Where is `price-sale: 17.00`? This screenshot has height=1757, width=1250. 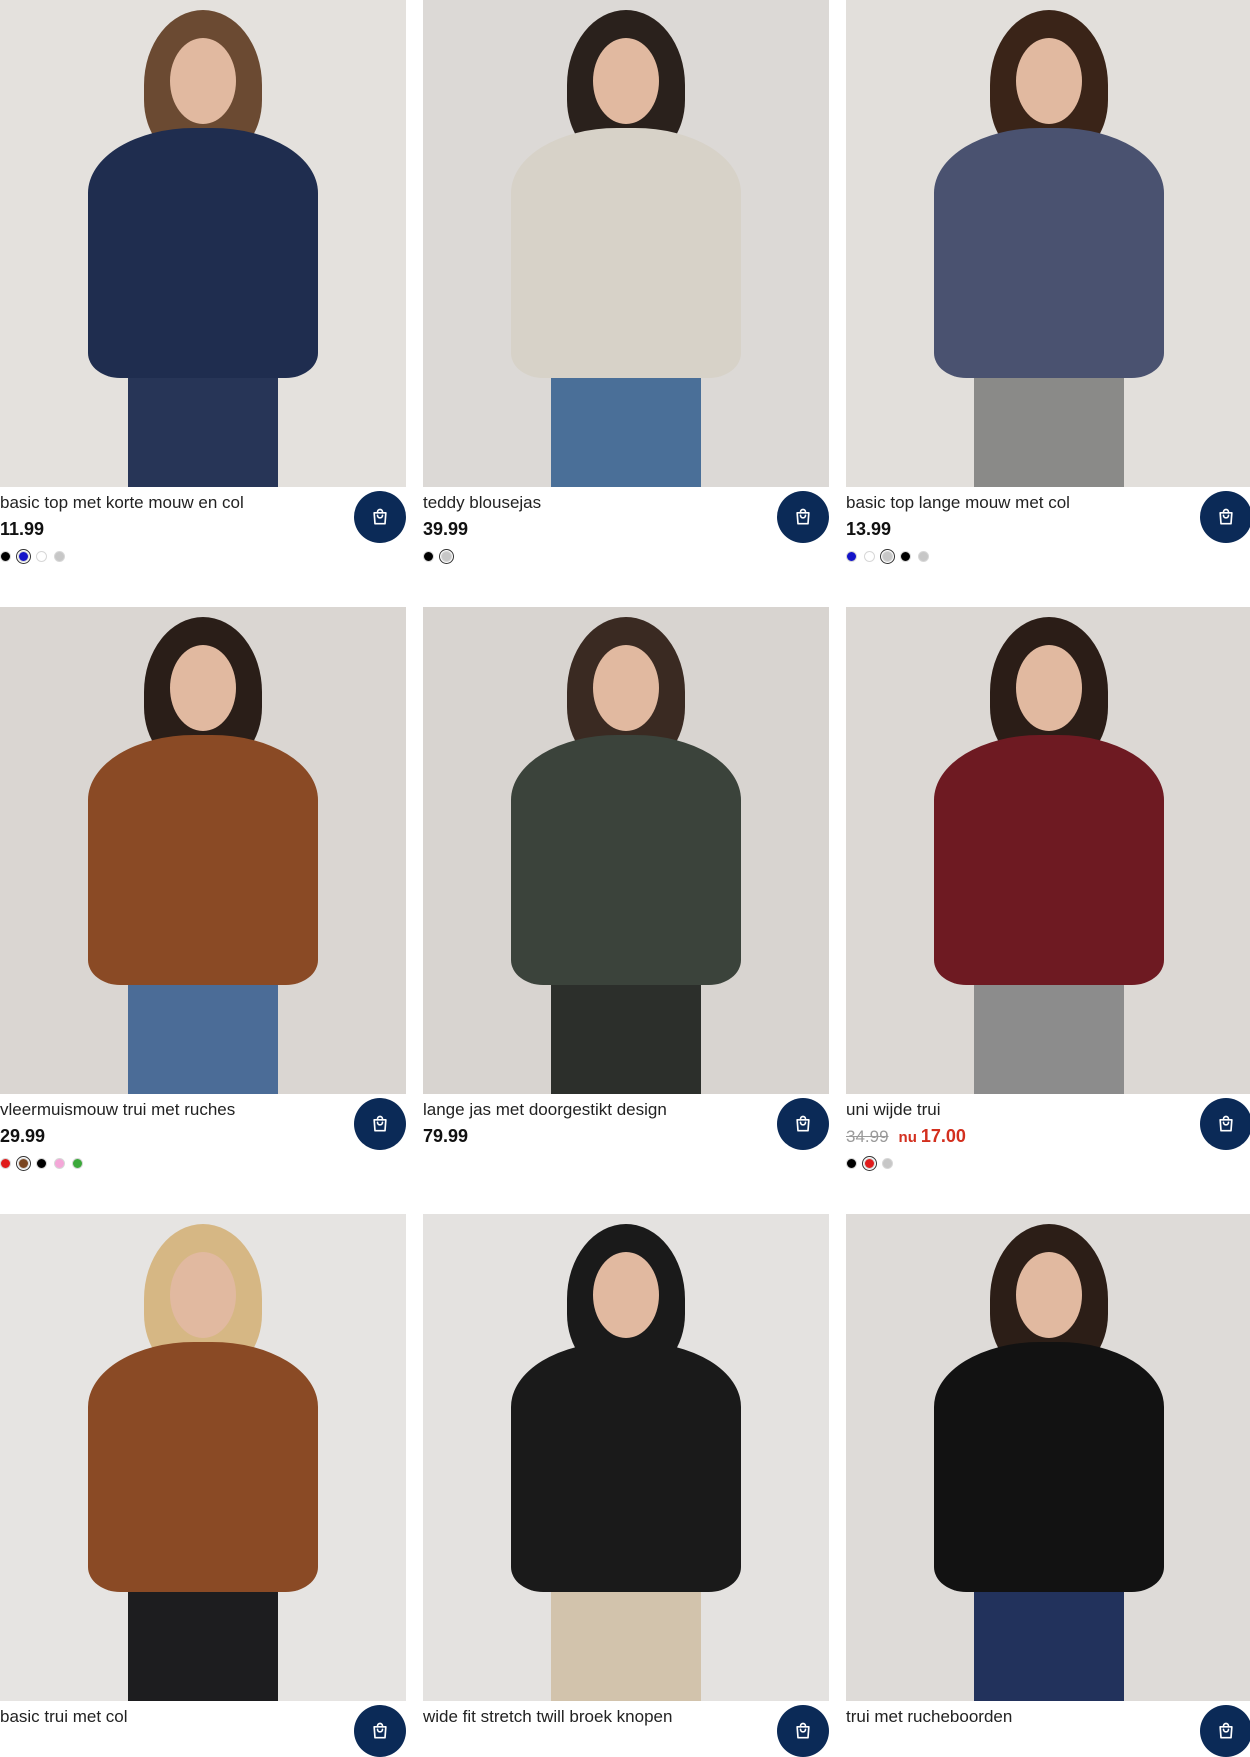
price-sale: 17.00 is located at coordinates (943, 1136).